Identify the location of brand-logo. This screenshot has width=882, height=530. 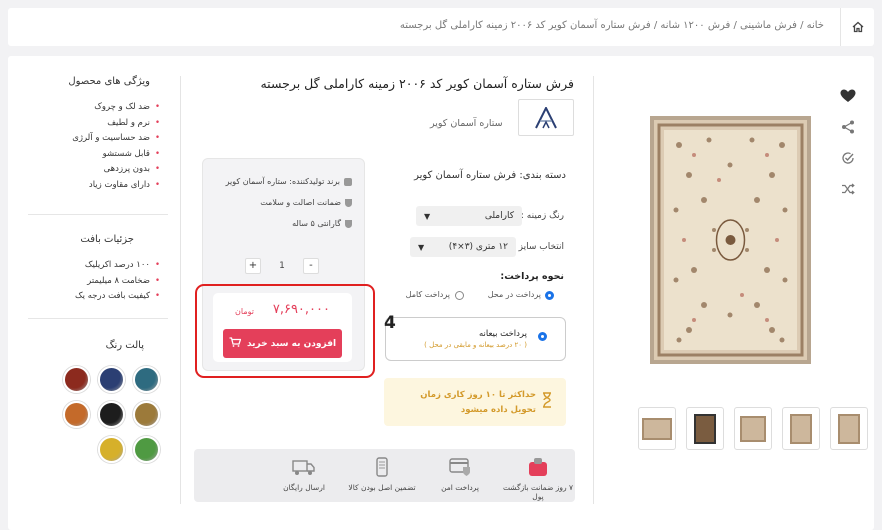
(546, 117).